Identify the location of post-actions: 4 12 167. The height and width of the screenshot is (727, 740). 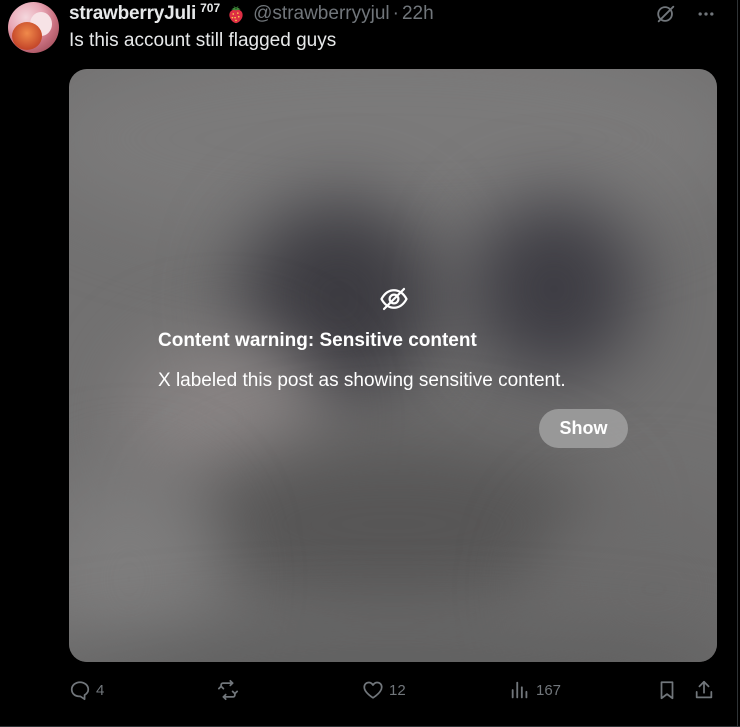
(370, 691).